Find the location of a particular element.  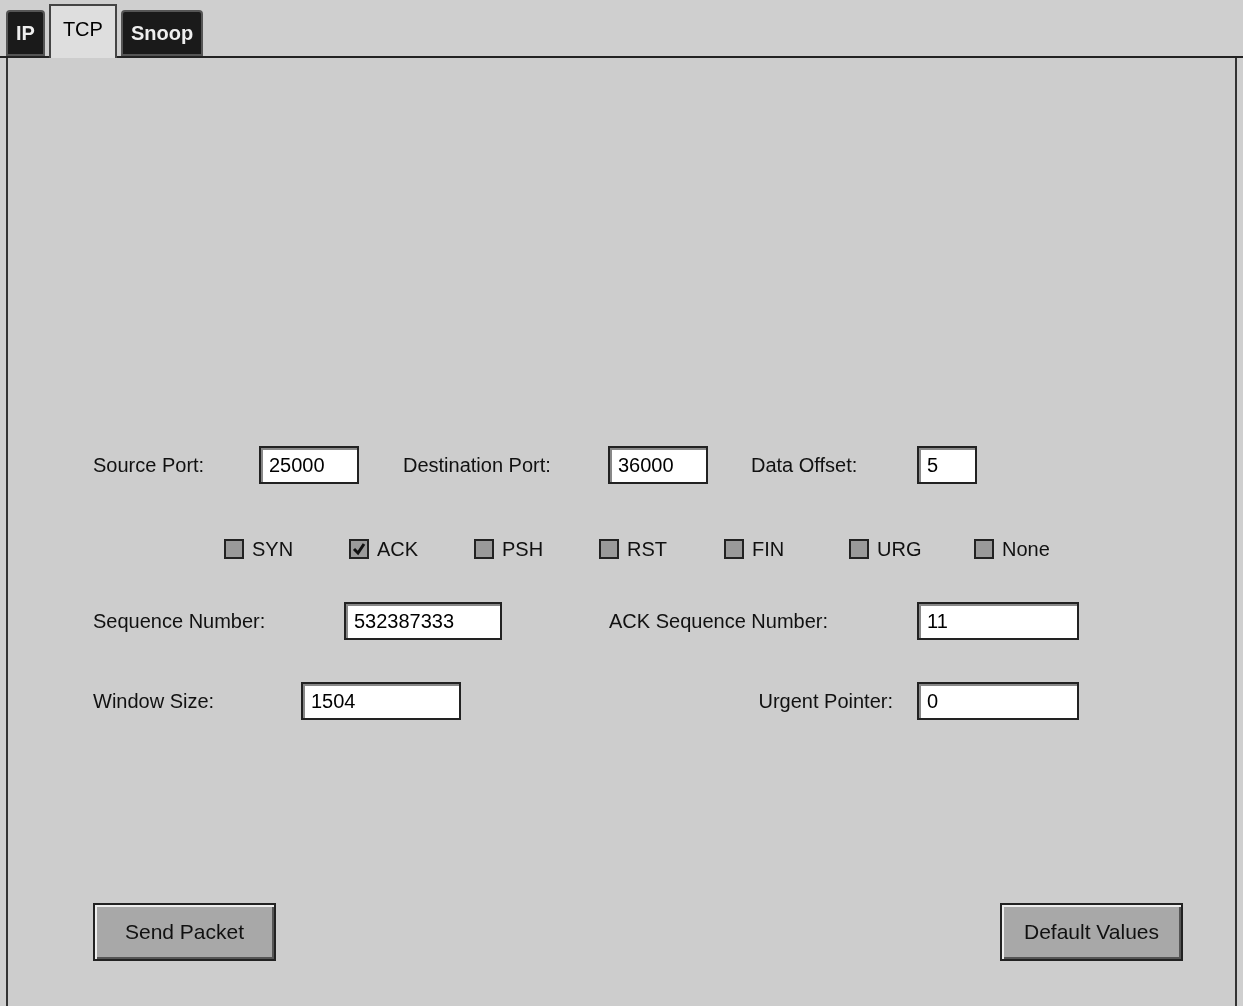

tab: TCP is located at coordinates (82, 31).